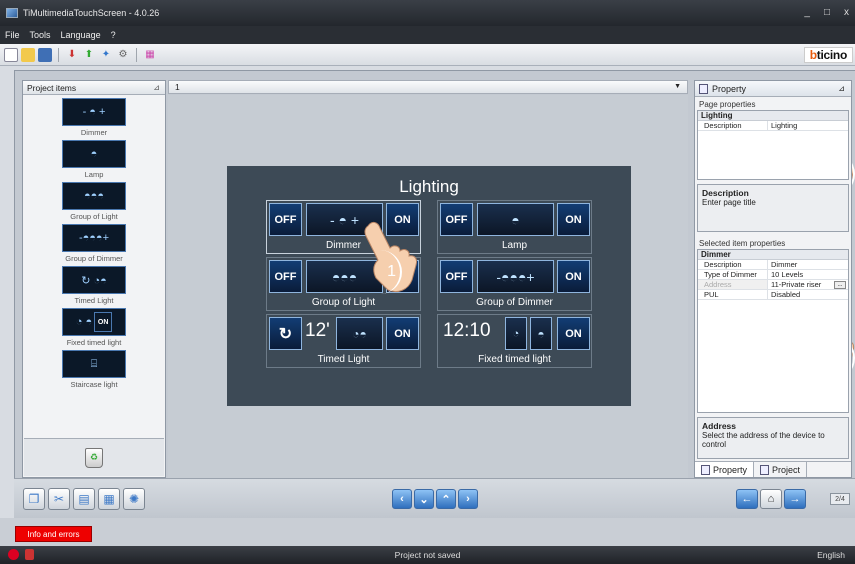 The height and width of the screenshot is (564, 855). Describe the element at coordinates (541, 333) in the screenshot. I see `bulb-icon: ◓` at that location.